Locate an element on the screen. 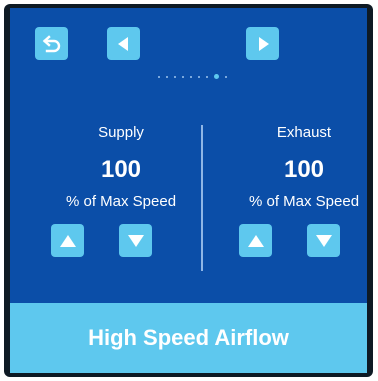  supply-increase-button is located at coordinates (67, 240).